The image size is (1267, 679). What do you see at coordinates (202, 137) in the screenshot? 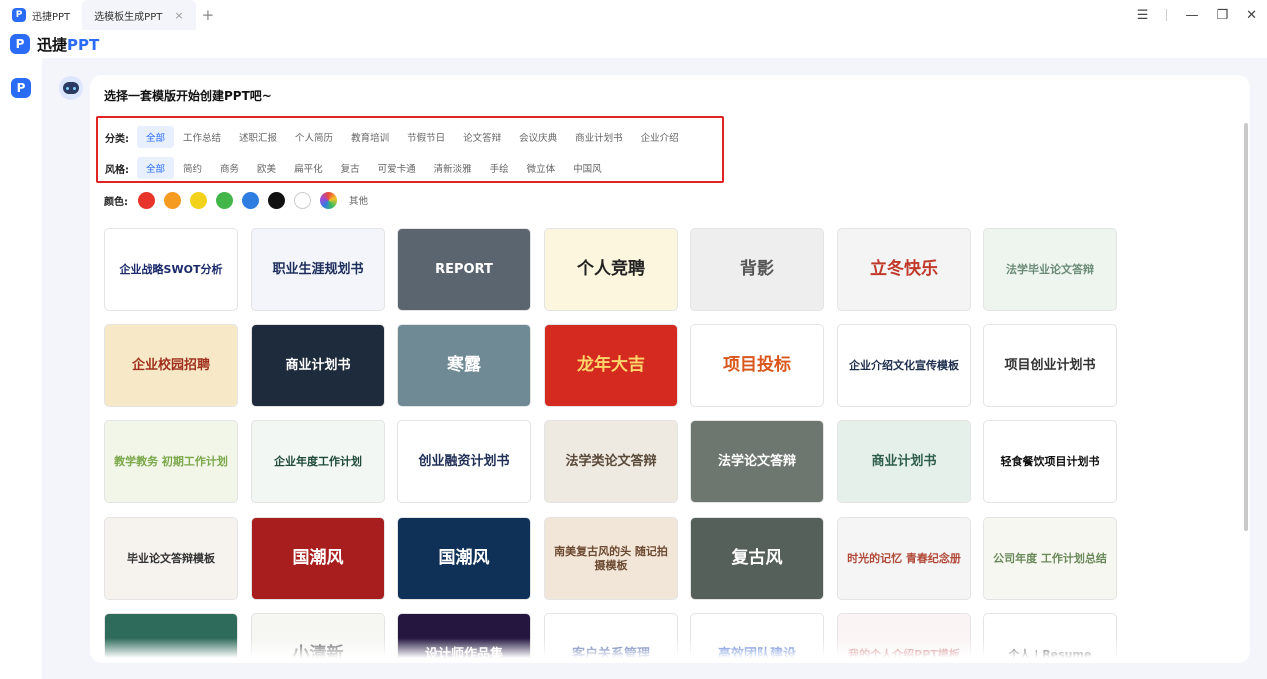
I see `category-chip: 工作总结` at bounding box center [202, 137].